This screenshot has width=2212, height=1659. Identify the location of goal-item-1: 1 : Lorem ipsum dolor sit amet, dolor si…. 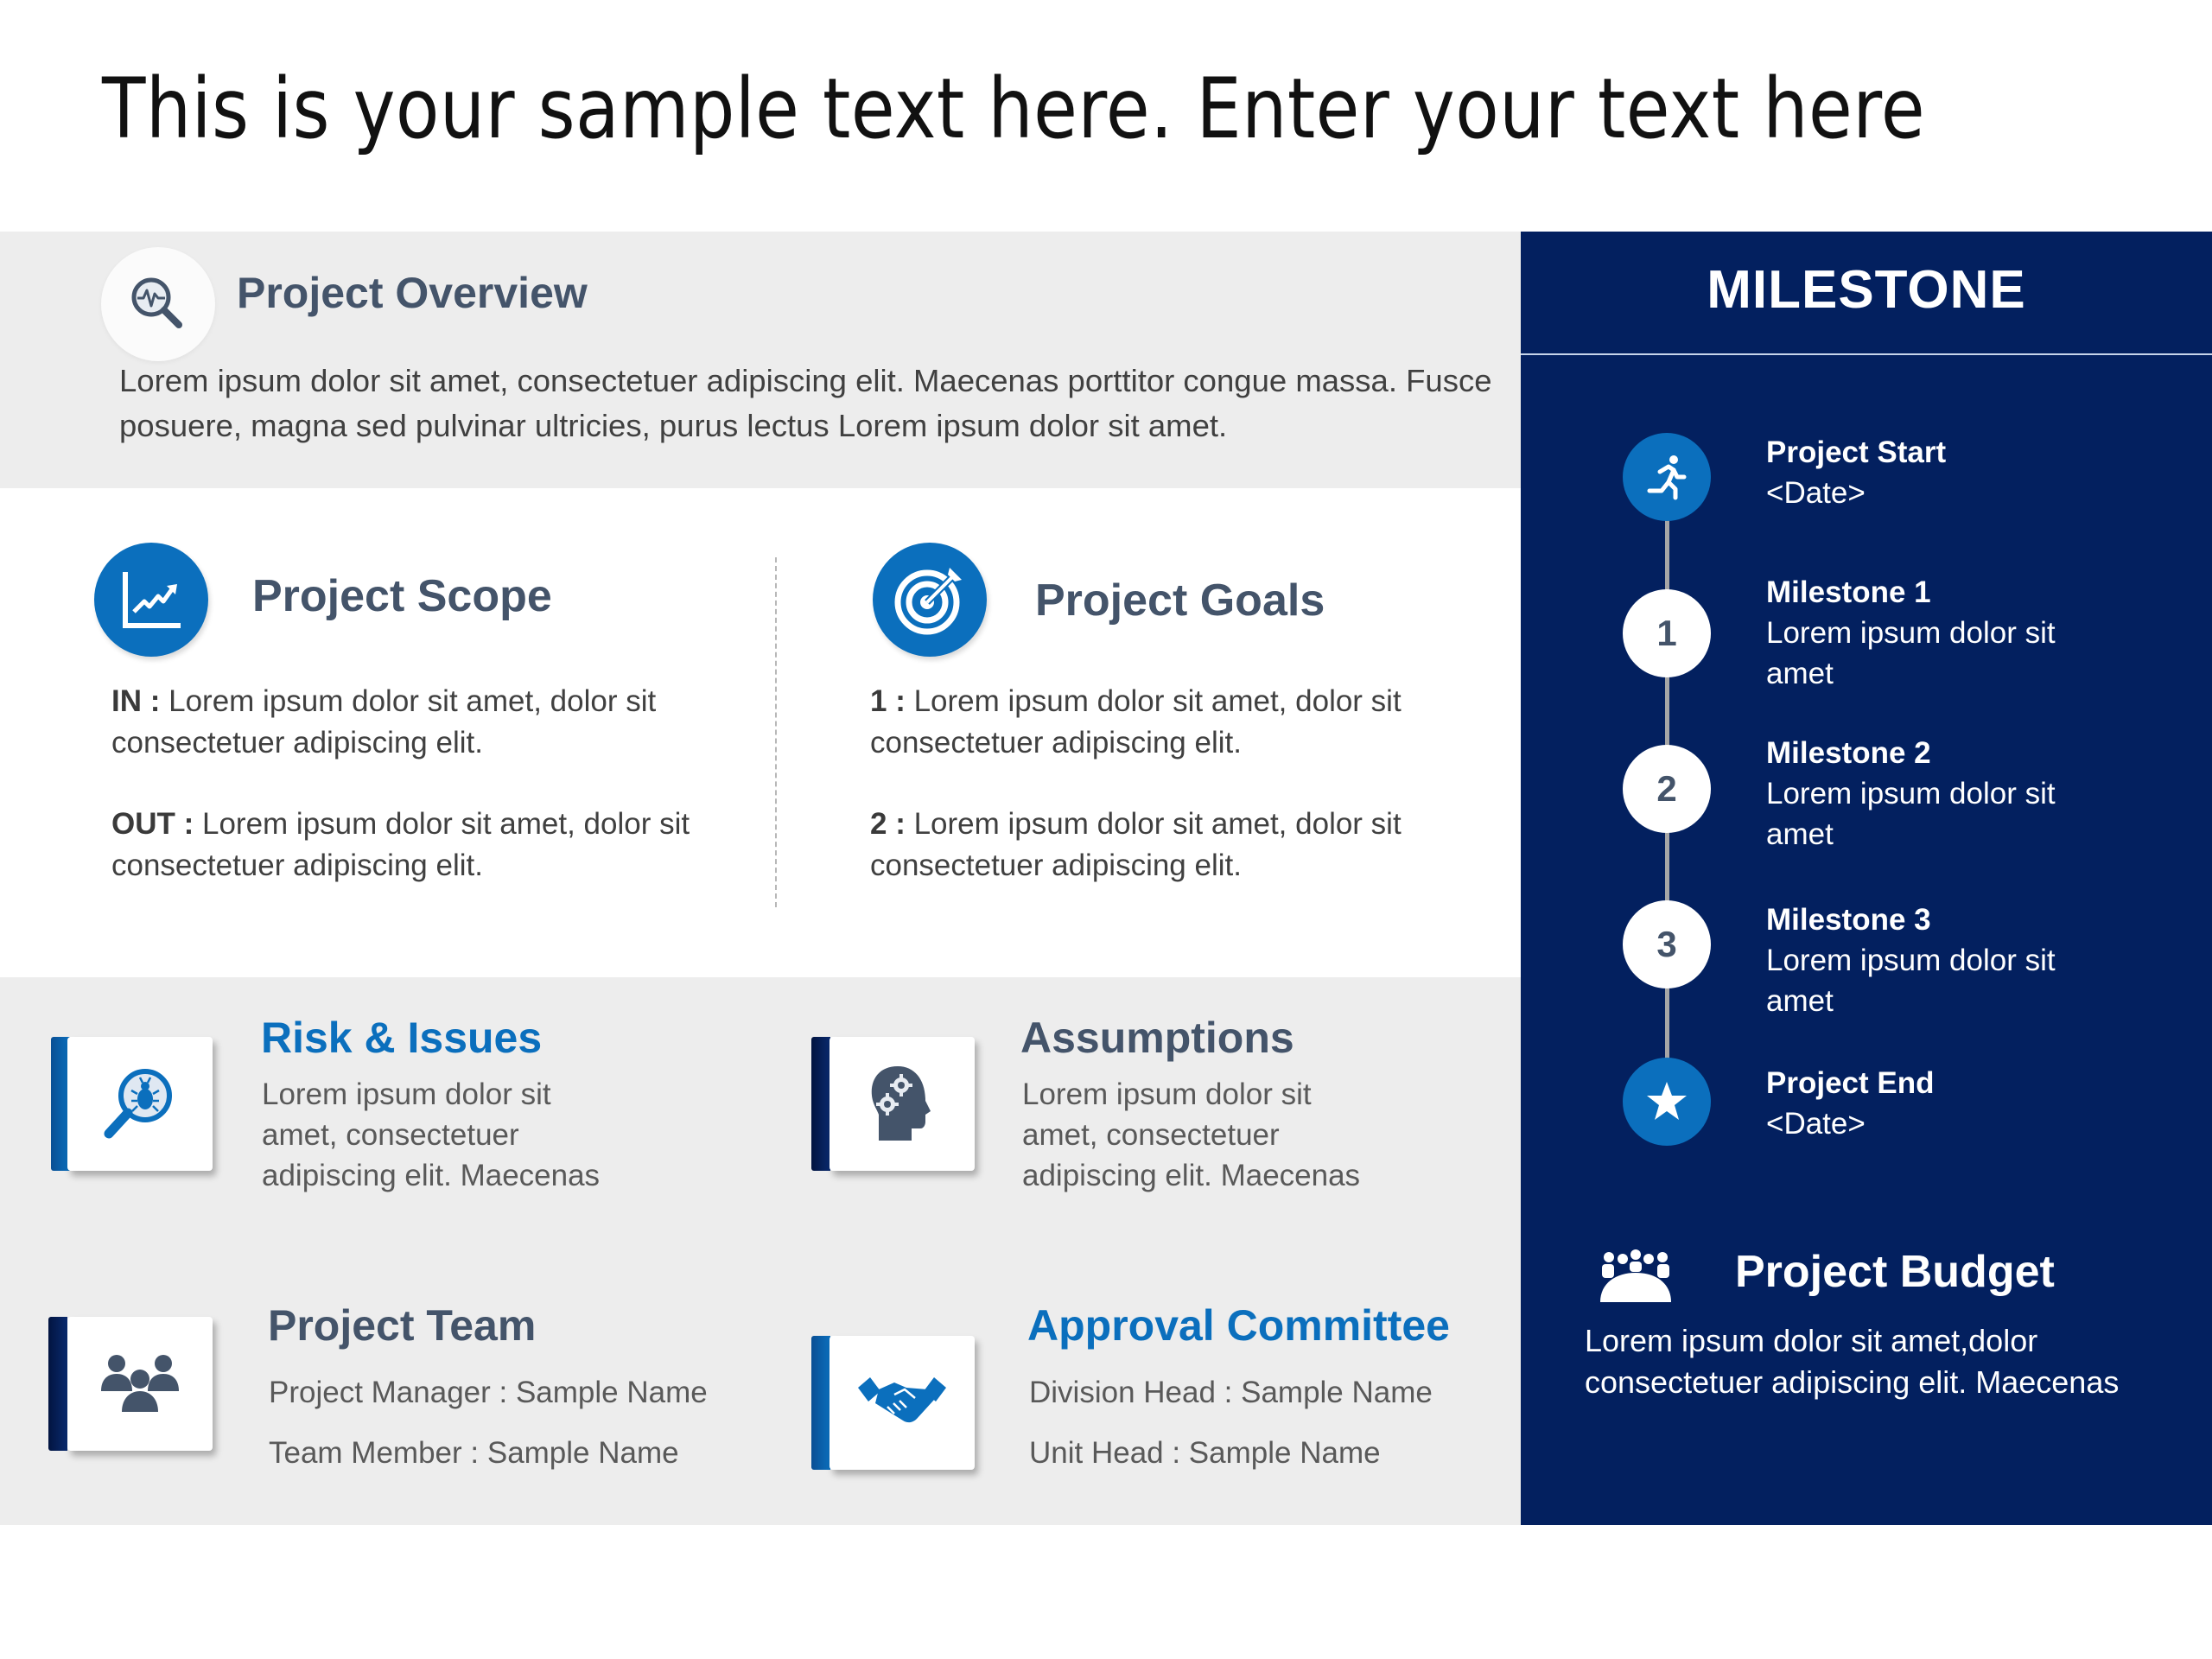
(1172, 722).